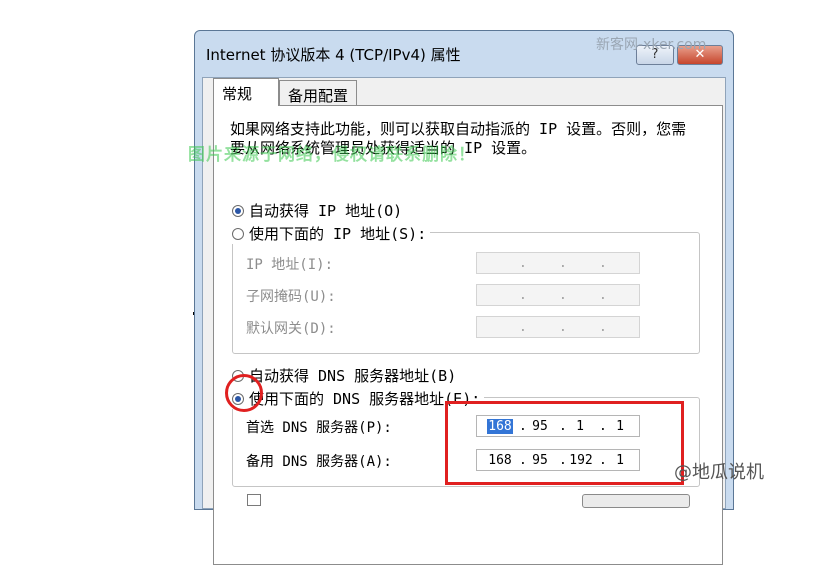 The height and width of the screenshot is (565, 827). I want to click on auto-dns-radio: 自动获得 DNS 服务器地址(B), so click(344, 375).